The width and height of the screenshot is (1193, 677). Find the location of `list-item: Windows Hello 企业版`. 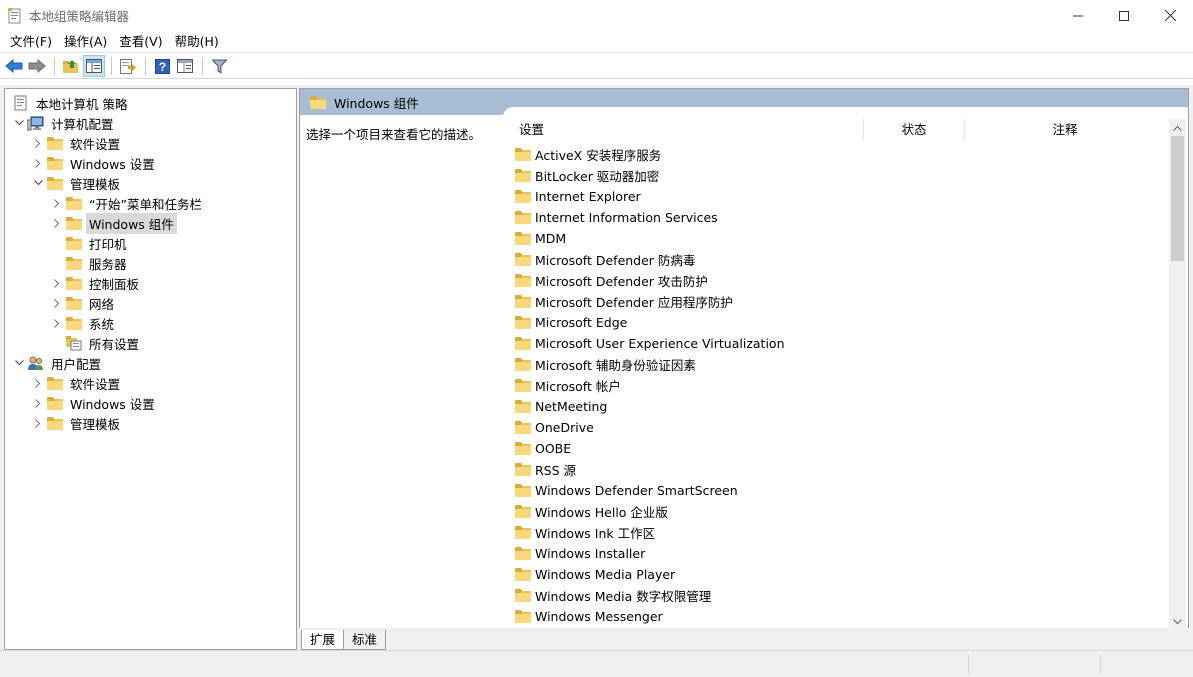

list-item: Windows Hello 企业版 is located at coordinates (834, 511).